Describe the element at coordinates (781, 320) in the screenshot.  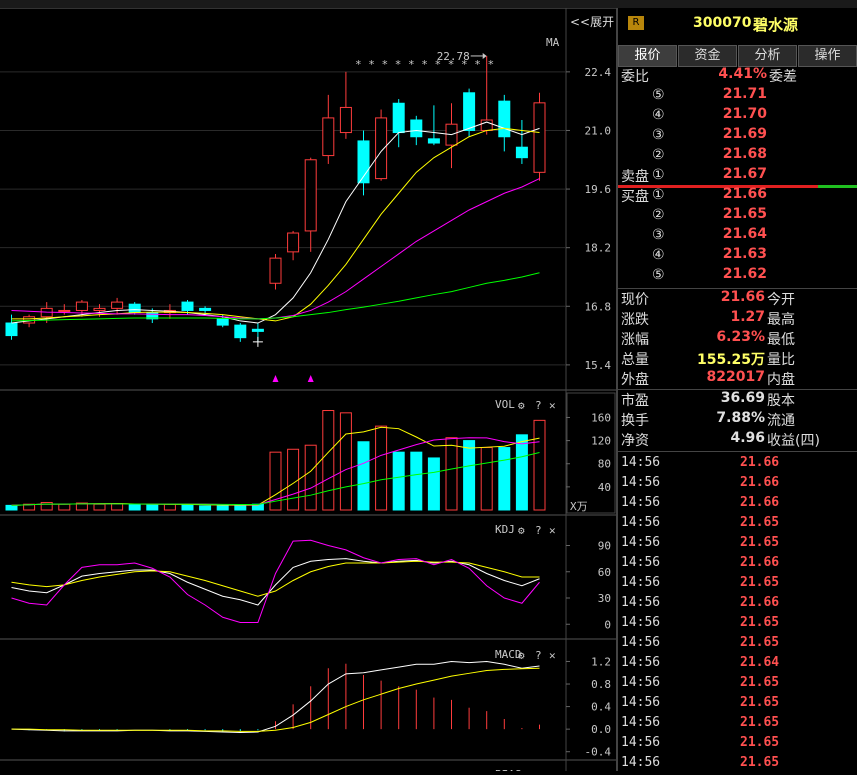
I see `quote-label2: 最高` at that location.